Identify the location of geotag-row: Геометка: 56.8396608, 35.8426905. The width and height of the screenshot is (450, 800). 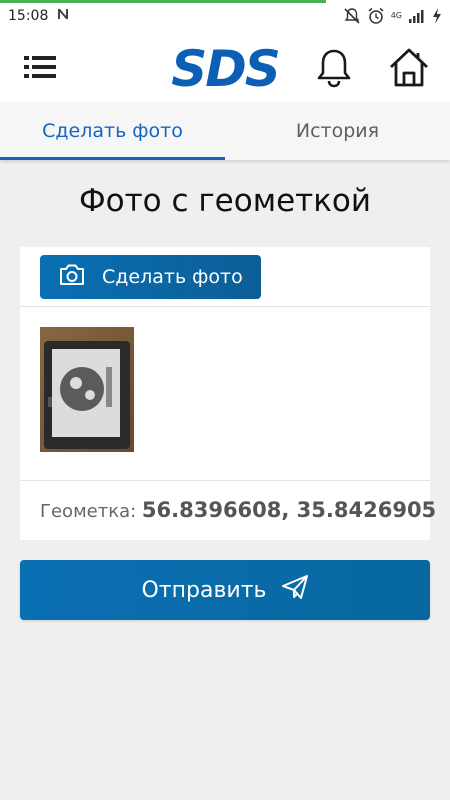
(238, 510).